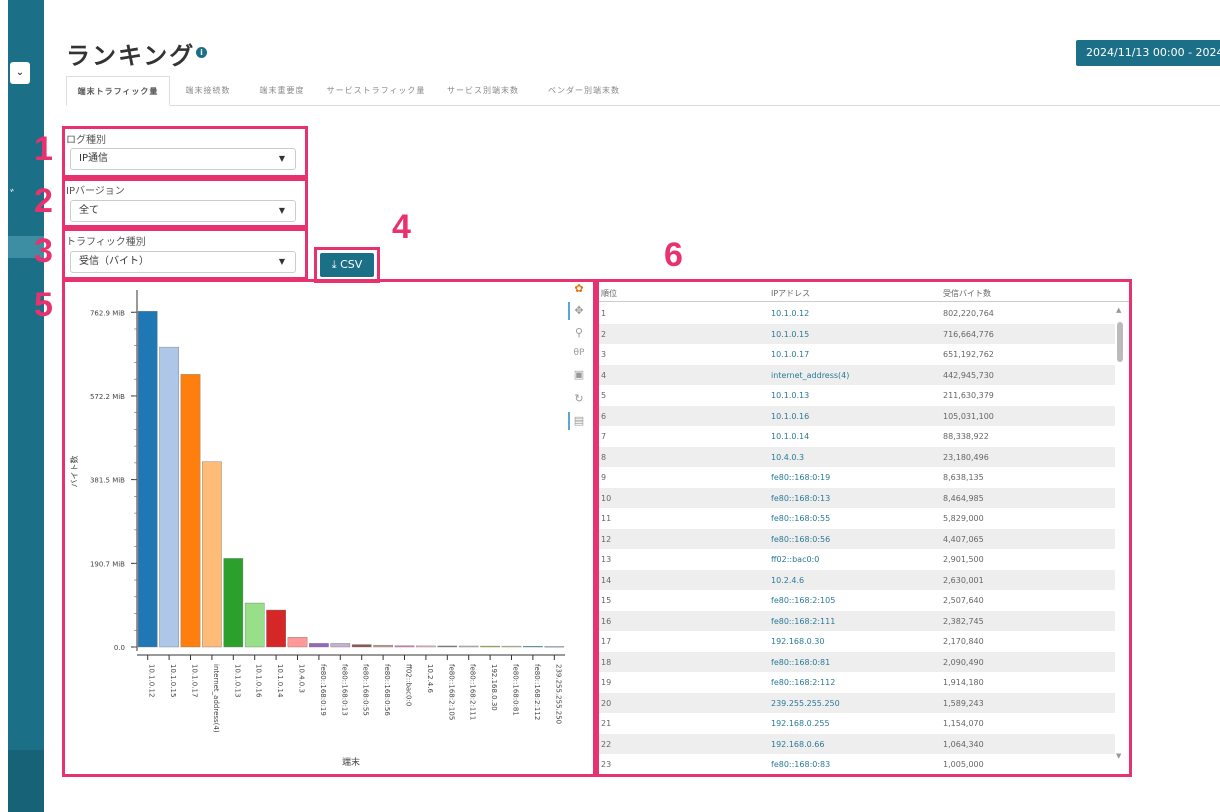 Image resolution: width=1220 pixels, height=812 pixels. I want to click on cell-ip: 10.1.0.16, so click(790, 416).